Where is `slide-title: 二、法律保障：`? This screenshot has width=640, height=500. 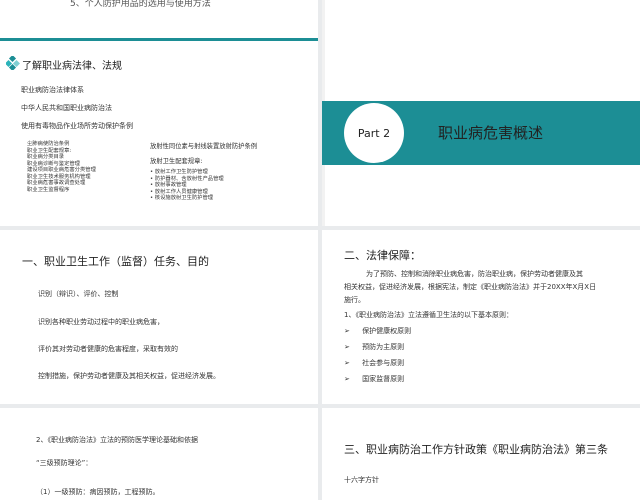 slide-title: 二、法律保障： is located at coordinates (382, 255).